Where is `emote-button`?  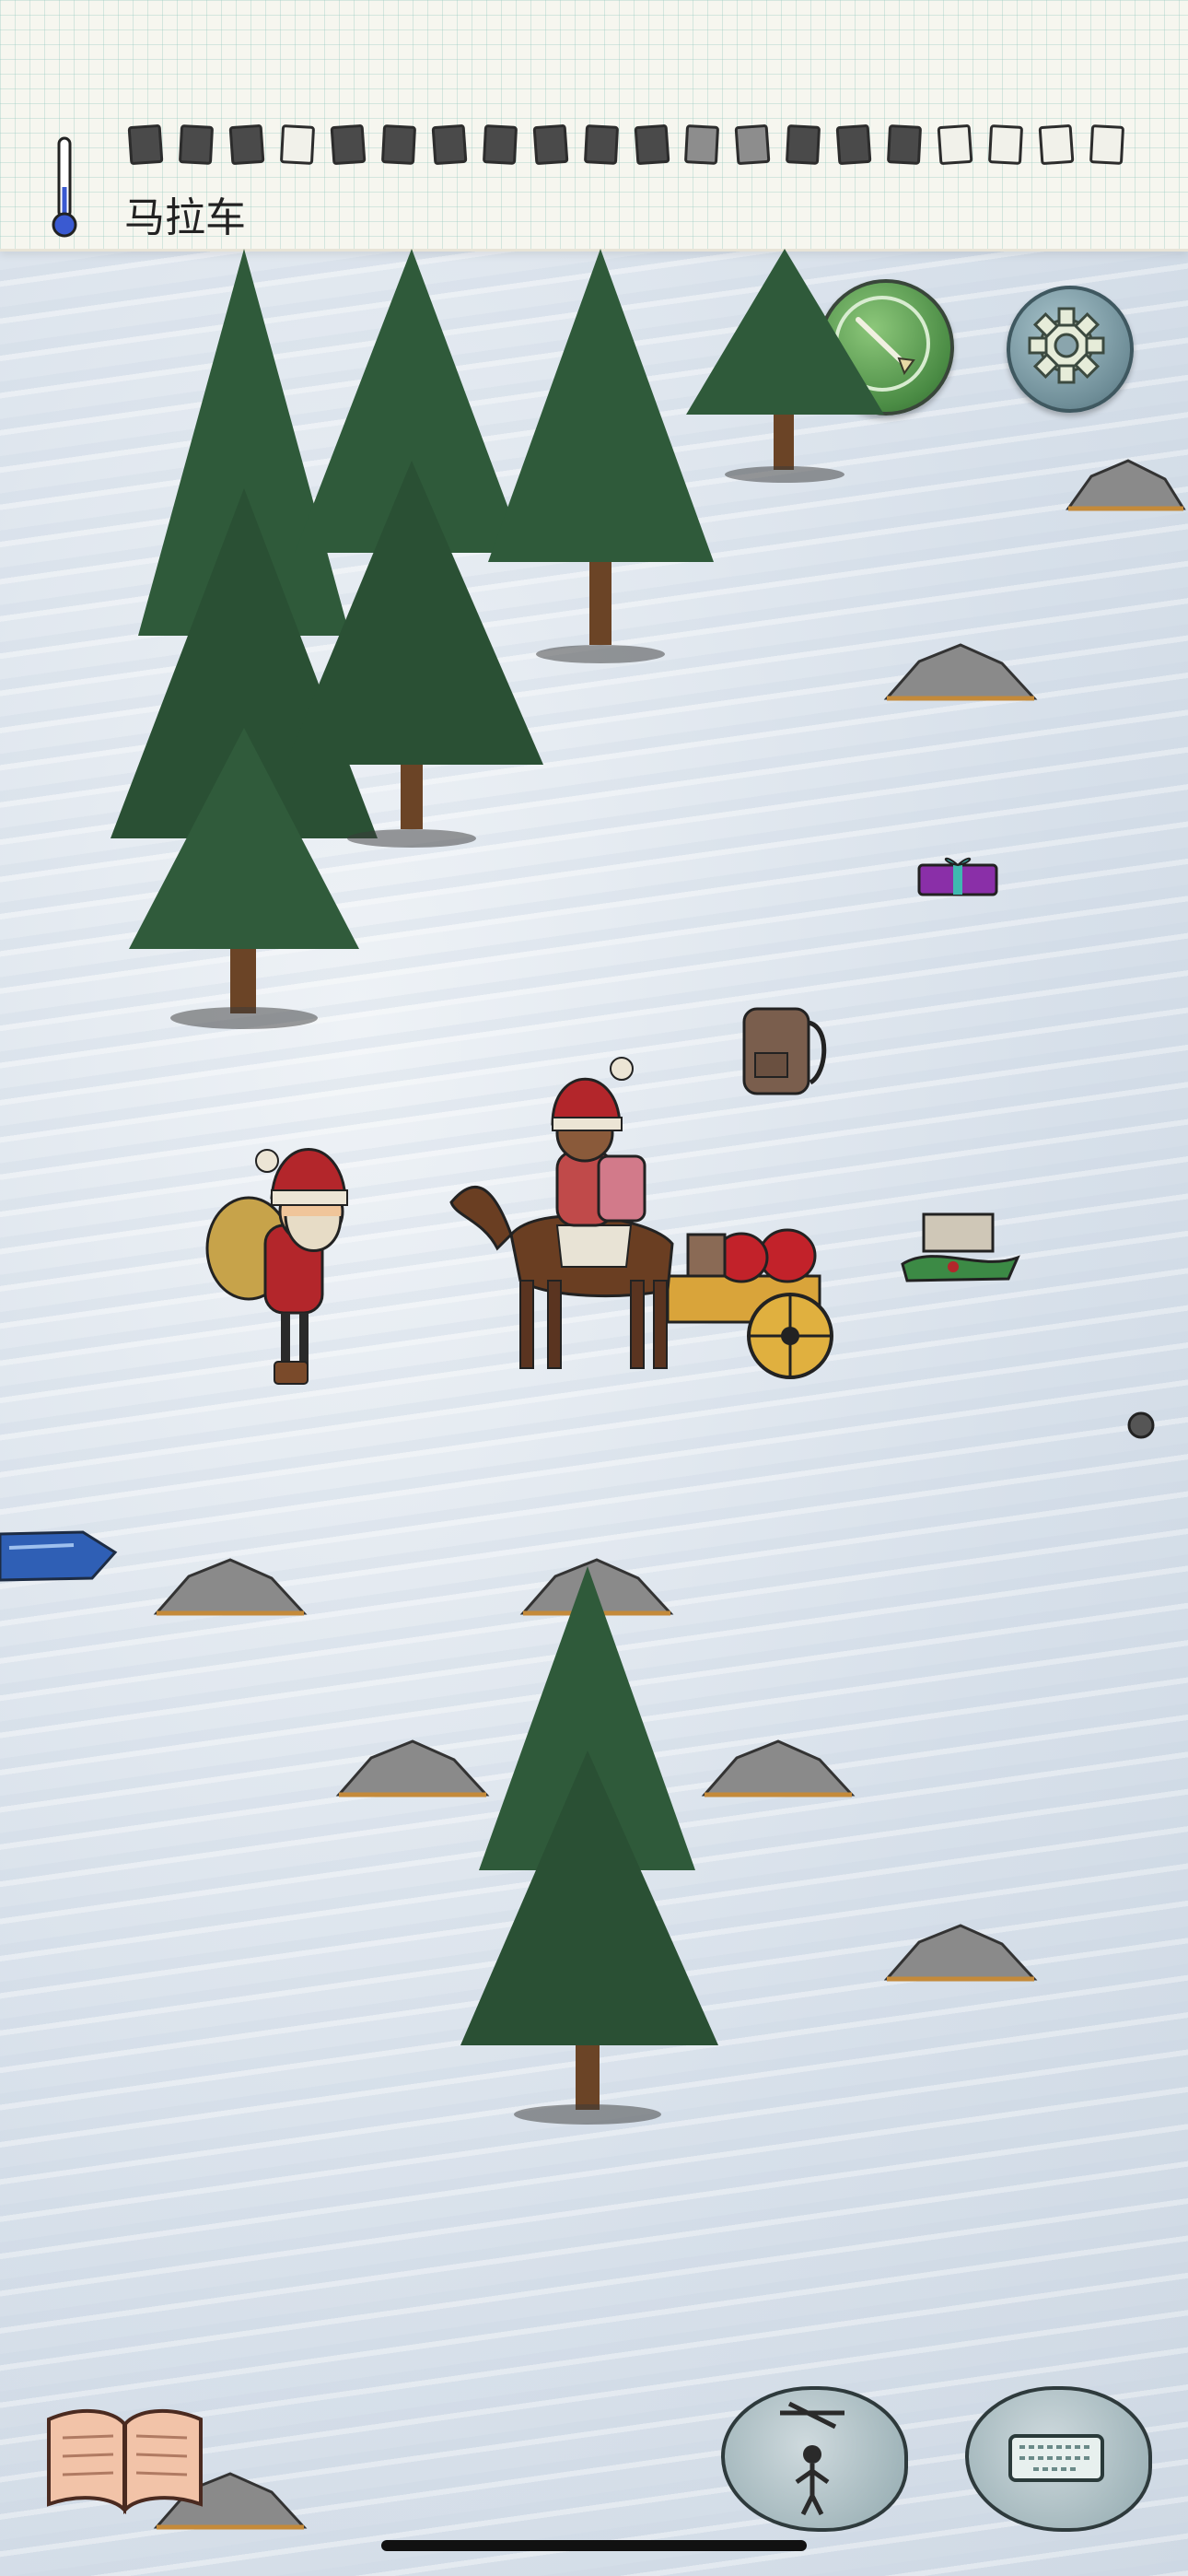
emote-button is located at coordinates (814, 2459).